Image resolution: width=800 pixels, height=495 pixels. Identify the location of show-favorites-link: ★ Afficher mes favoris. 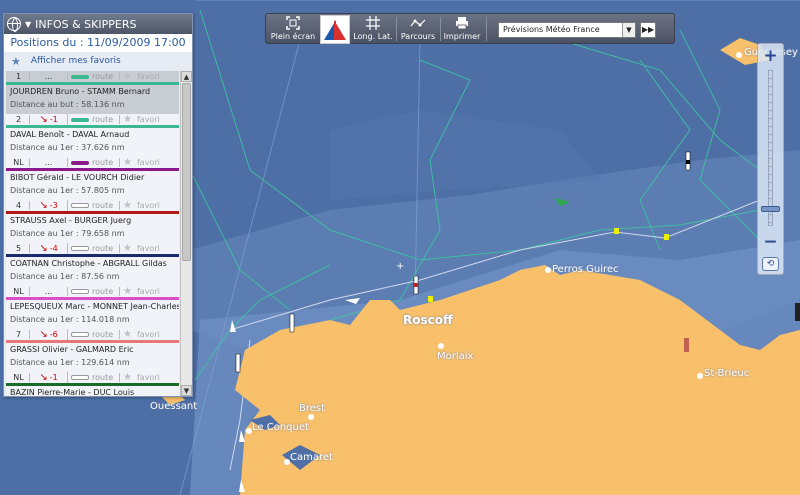
(98, 61).